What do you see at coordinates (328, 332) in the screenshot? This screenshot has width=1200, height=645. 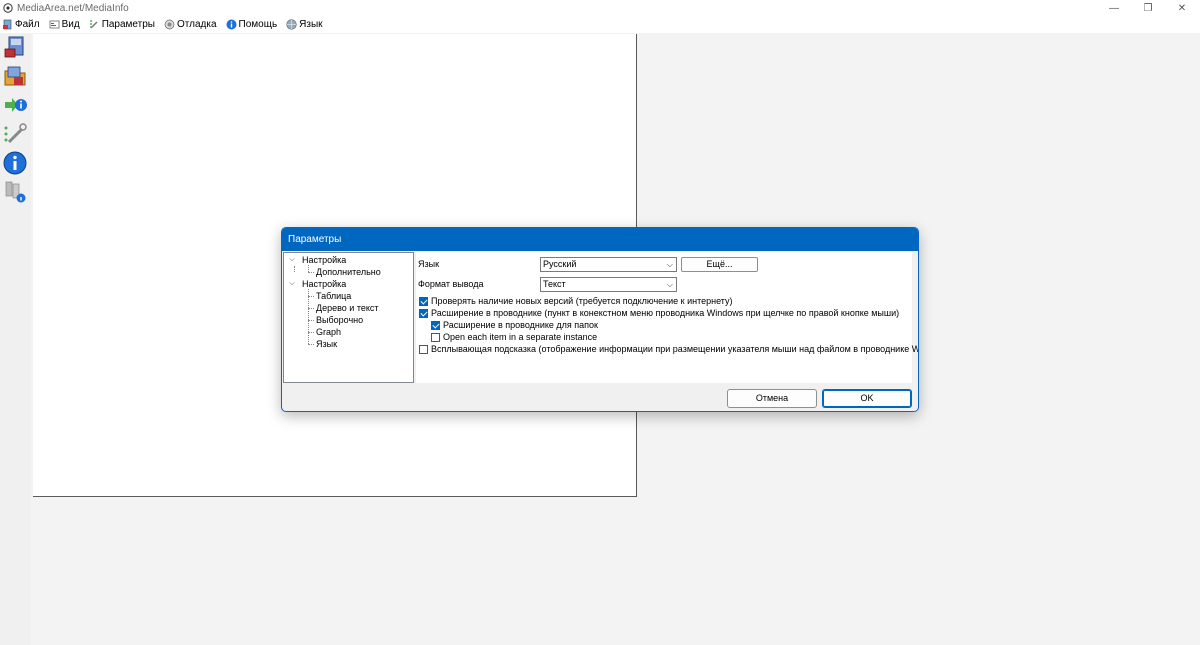 I see `tree-item-graph: Graph` at bounding box center [328, 332].